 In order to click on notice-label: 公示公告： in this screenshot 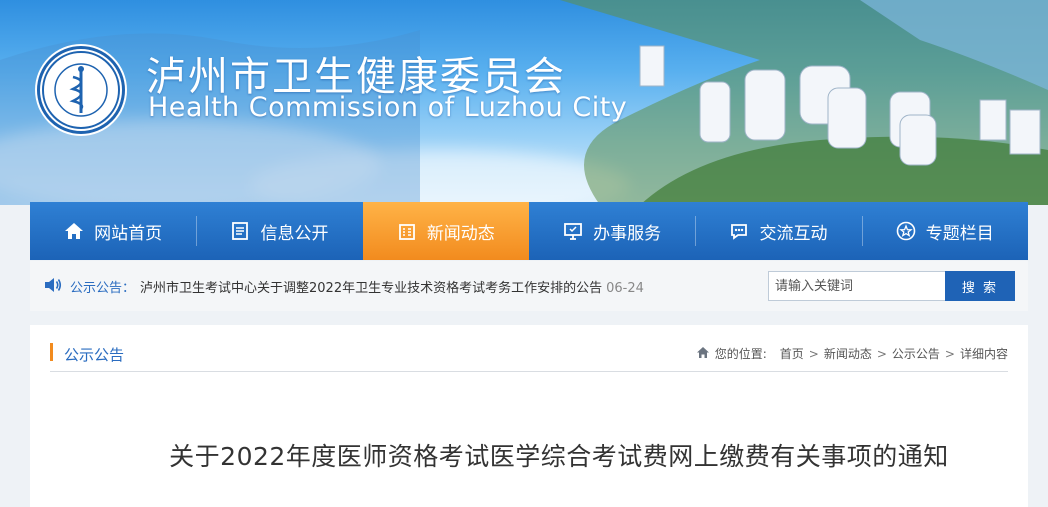, I will do `click(103, 288)`.